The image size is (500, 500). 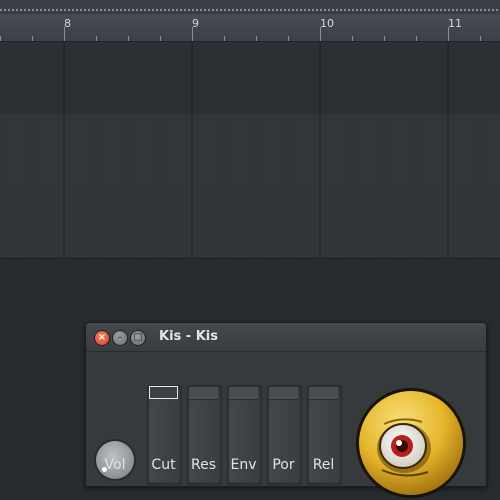 What do you see at coordinates (138, 338) in the screenshot?
I see `maximize-icon: □` at bounding box center [138, 338].